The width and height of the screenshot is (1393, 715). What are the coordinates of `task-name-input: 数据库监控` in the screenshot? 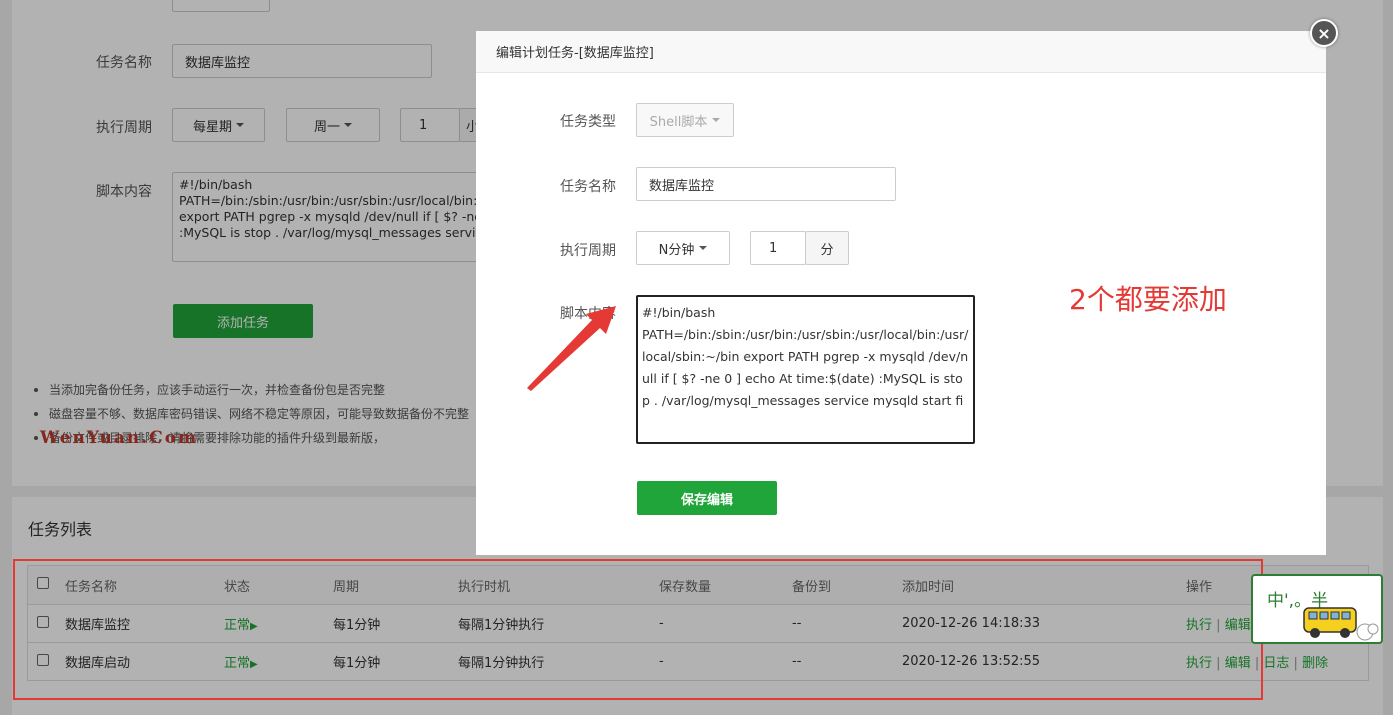 It's located at (766, 184).